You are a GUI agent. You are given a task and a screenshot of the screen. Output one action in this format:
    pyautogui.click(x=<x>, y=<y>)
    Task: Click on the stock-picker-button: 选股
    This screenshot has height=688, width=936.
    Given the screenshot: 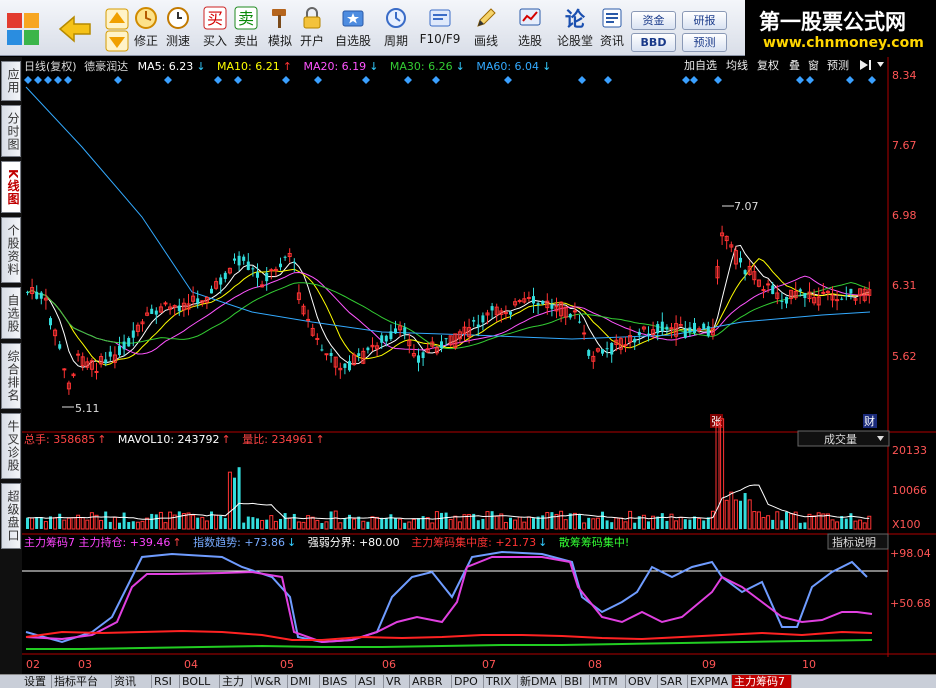 What is the action you would take?
    pyautogui.click(x=530, y=30)
    